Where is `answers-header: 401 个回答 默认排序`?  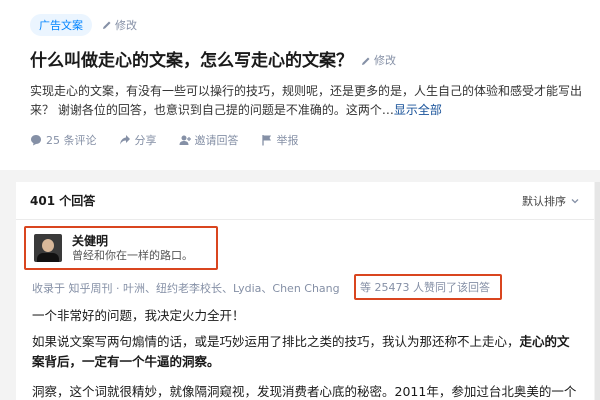 answers-header: 401 个回答 默认排序 is located at coordinates (305, 201).